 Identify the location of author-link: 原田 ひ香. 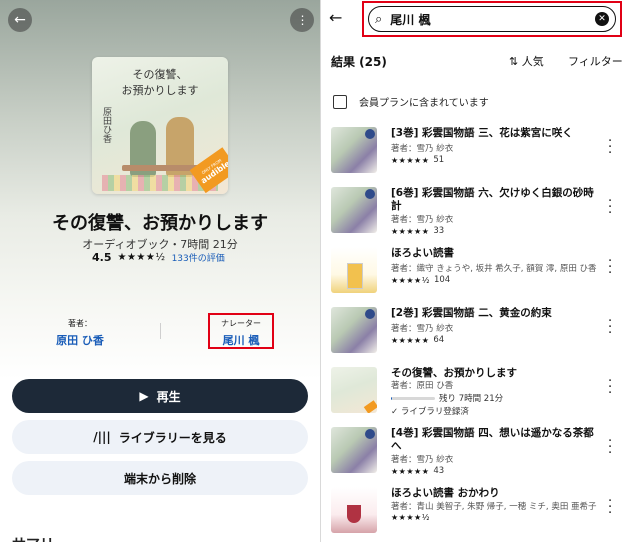
(80, 340).